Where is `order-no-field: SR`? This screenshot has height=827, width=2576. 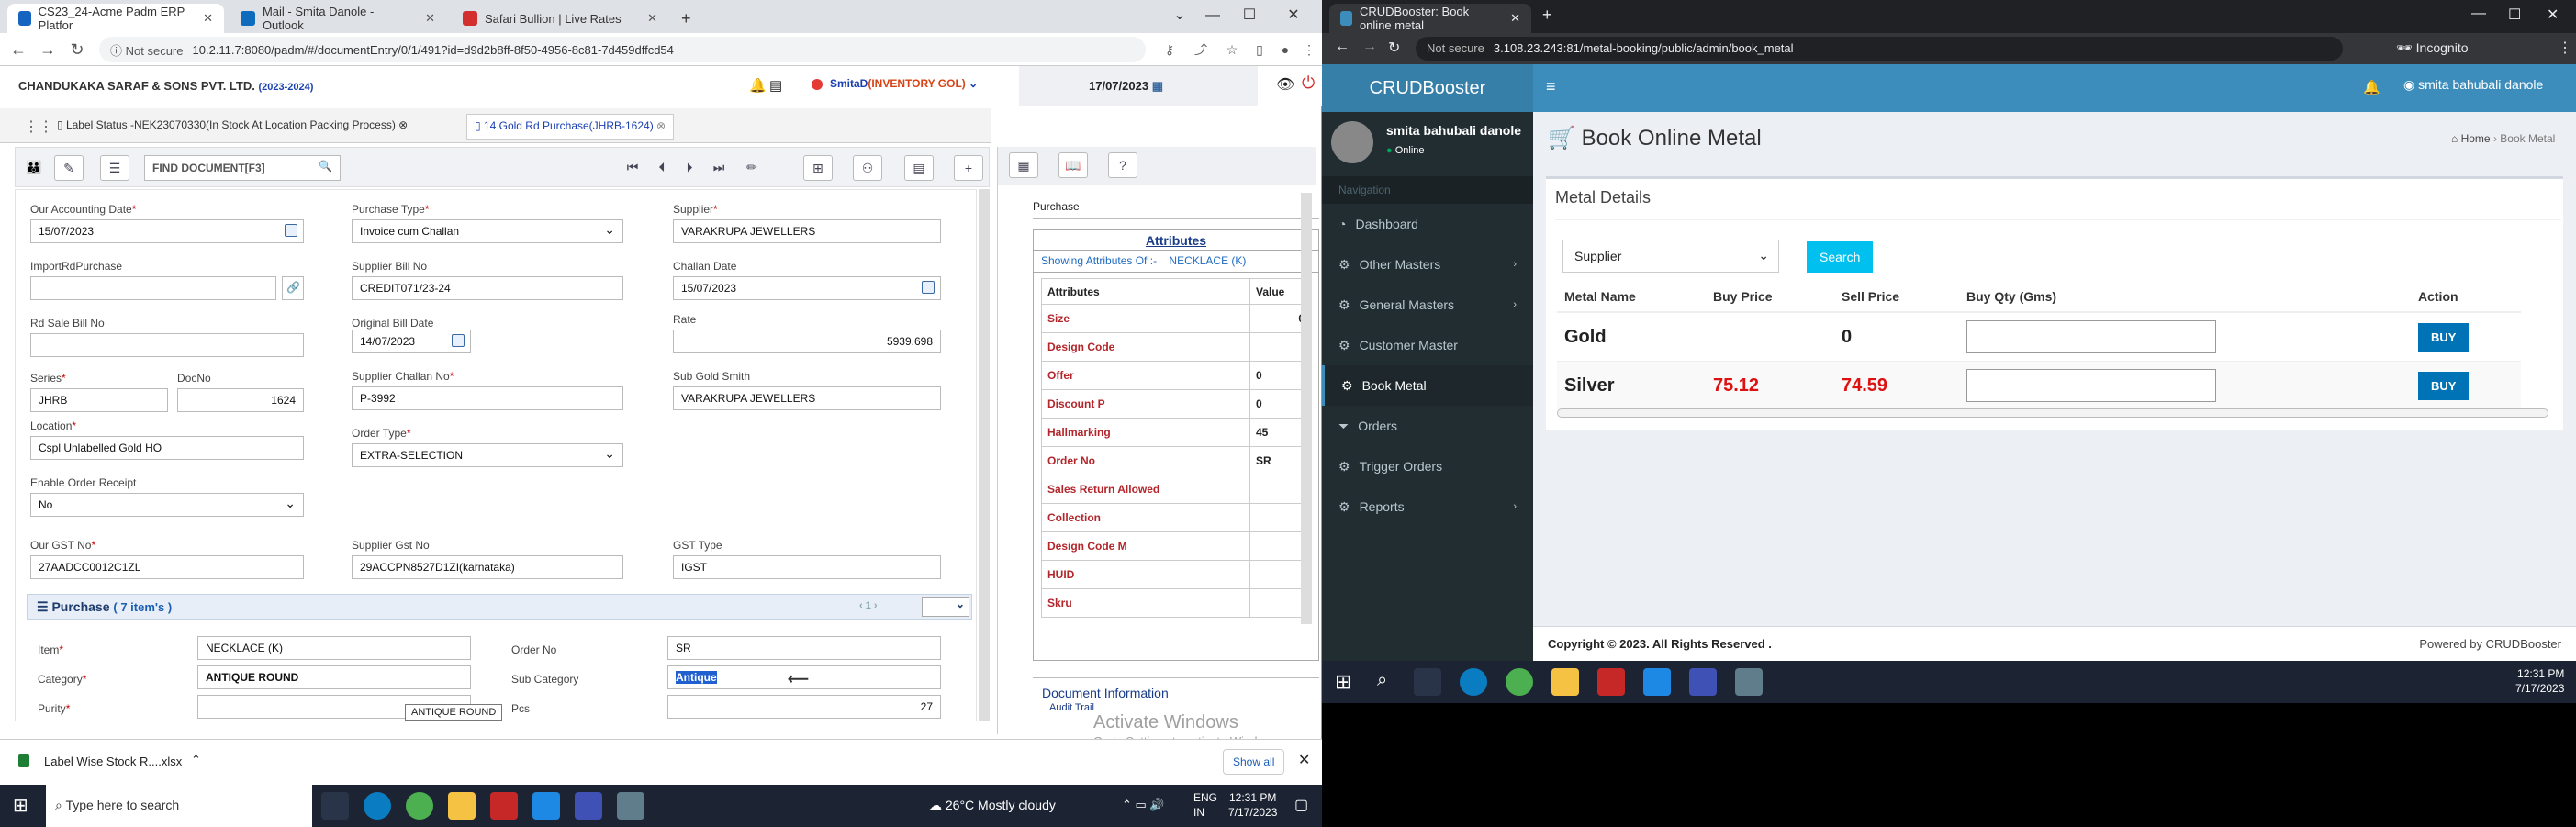
order-no-field: SR is located at coordinates (804, 648).